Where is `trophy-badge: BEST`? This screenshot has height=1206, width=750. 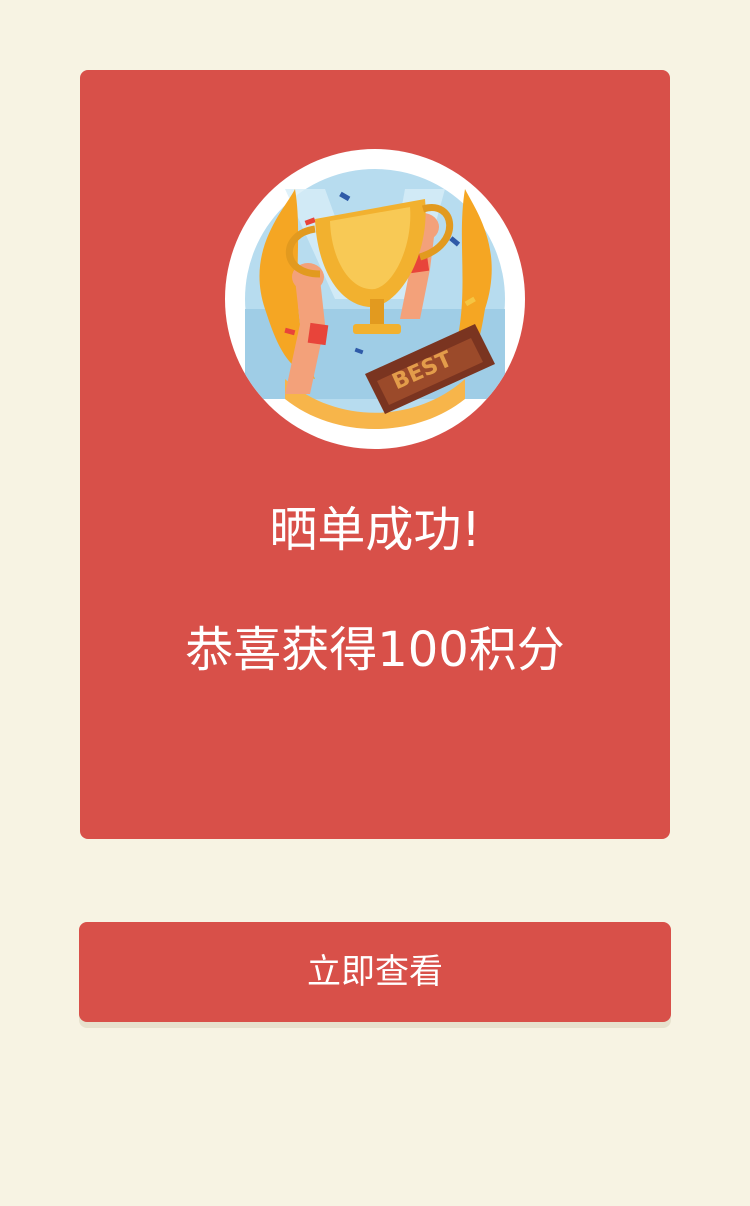 trophy-badge: BEST is located at coordinates (375, 299).